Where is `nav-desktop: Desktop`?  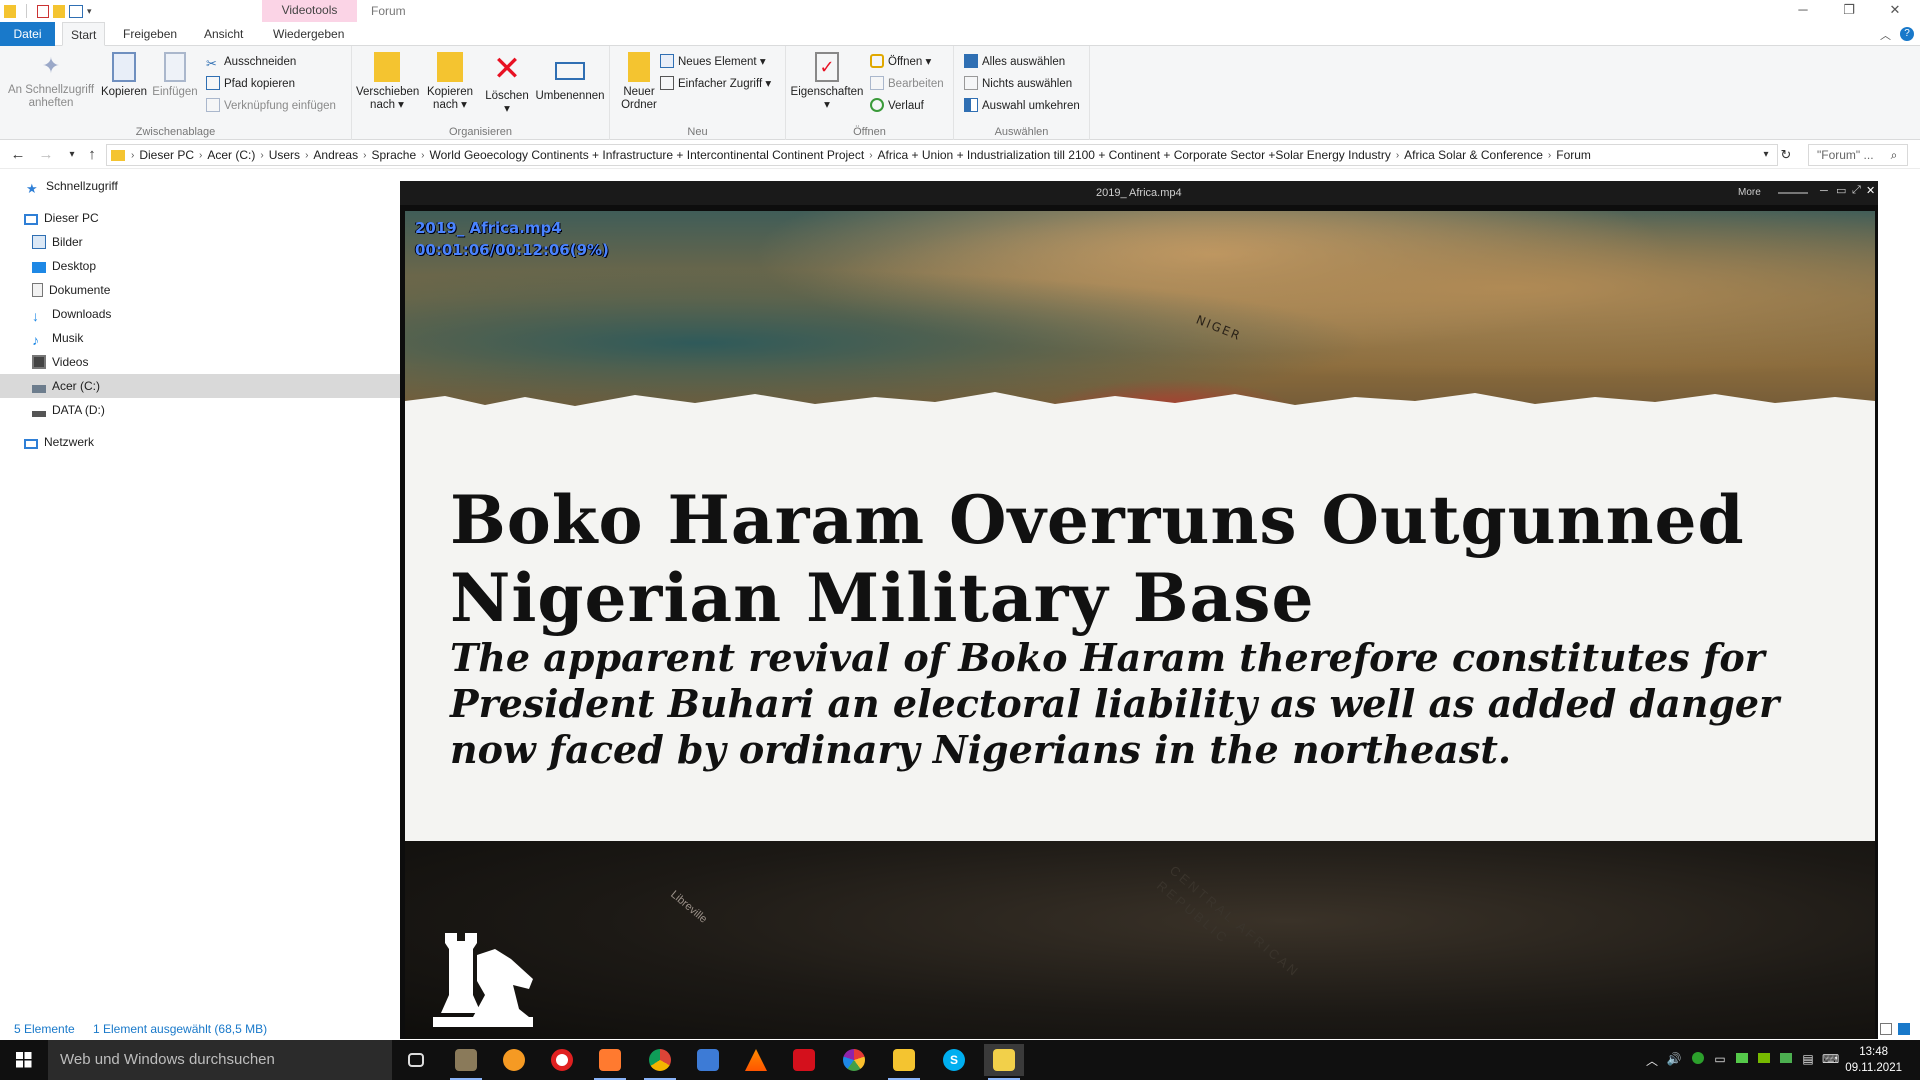
nav-desktop: Desktop is located at coordinates (200, 266).